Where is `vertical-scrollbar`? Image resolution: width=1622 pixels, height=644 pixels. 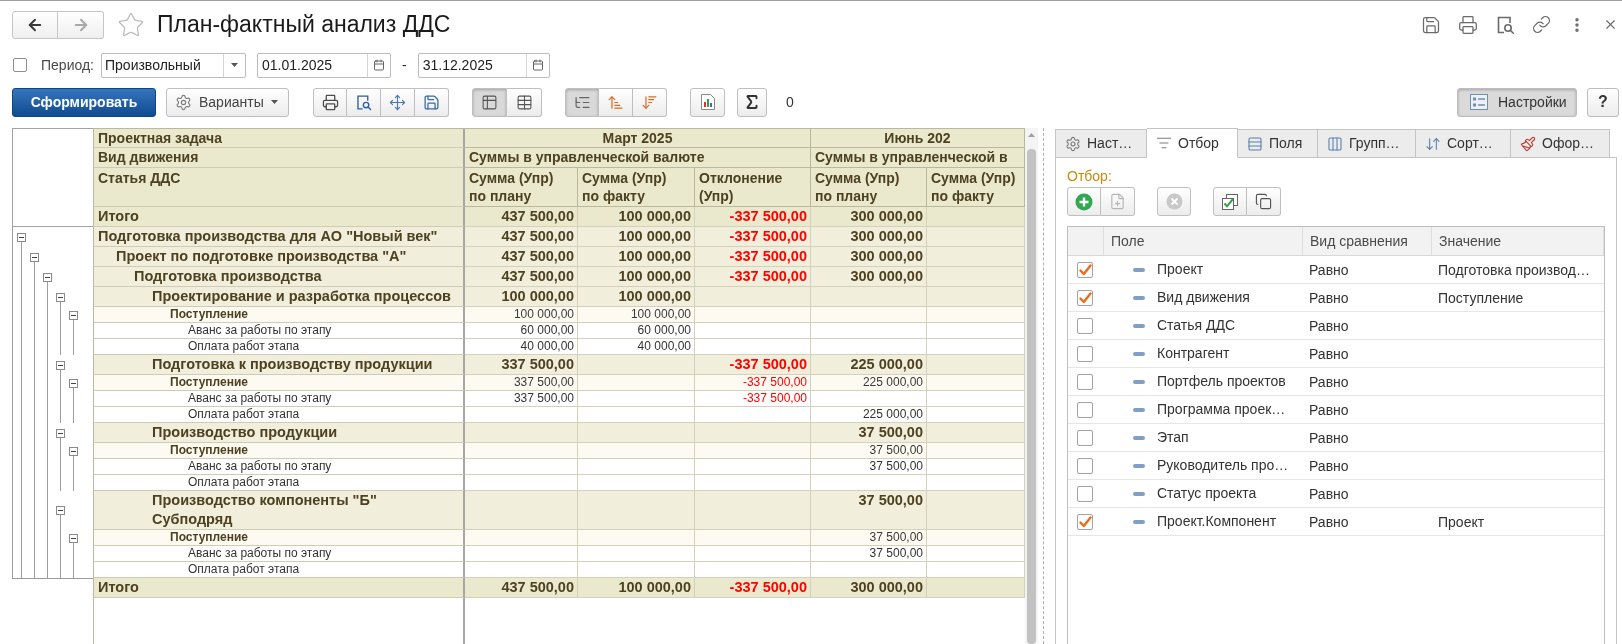
vertical-scrollbar is located at coordinates (1031, 386).